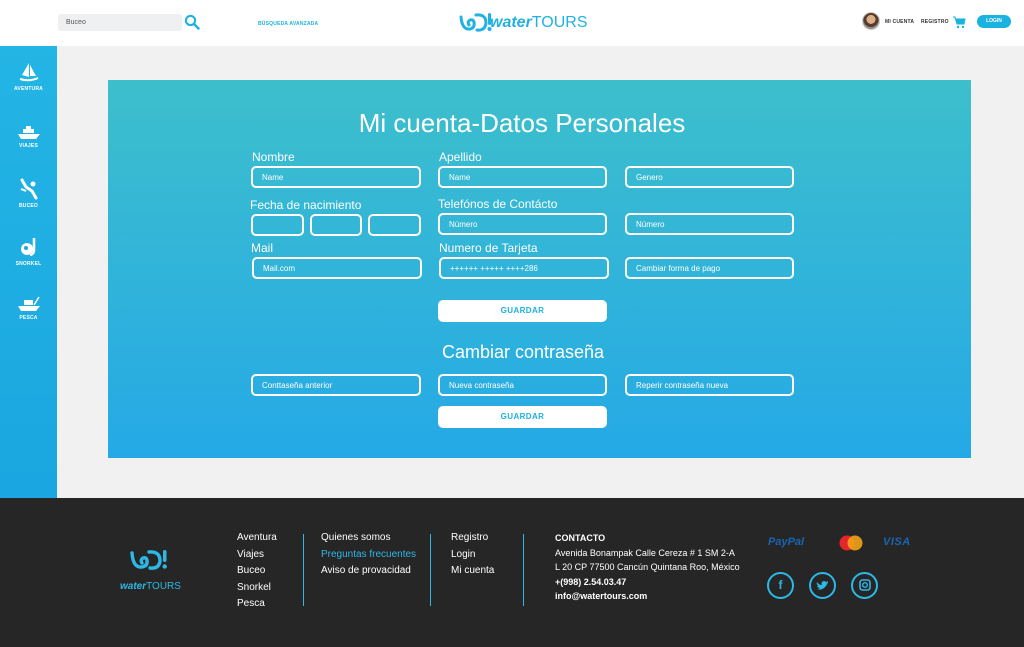  Describe the element at coordinates (28, 318) in the screenshot. I see `sidebar-item-label: PESCA` at that location.